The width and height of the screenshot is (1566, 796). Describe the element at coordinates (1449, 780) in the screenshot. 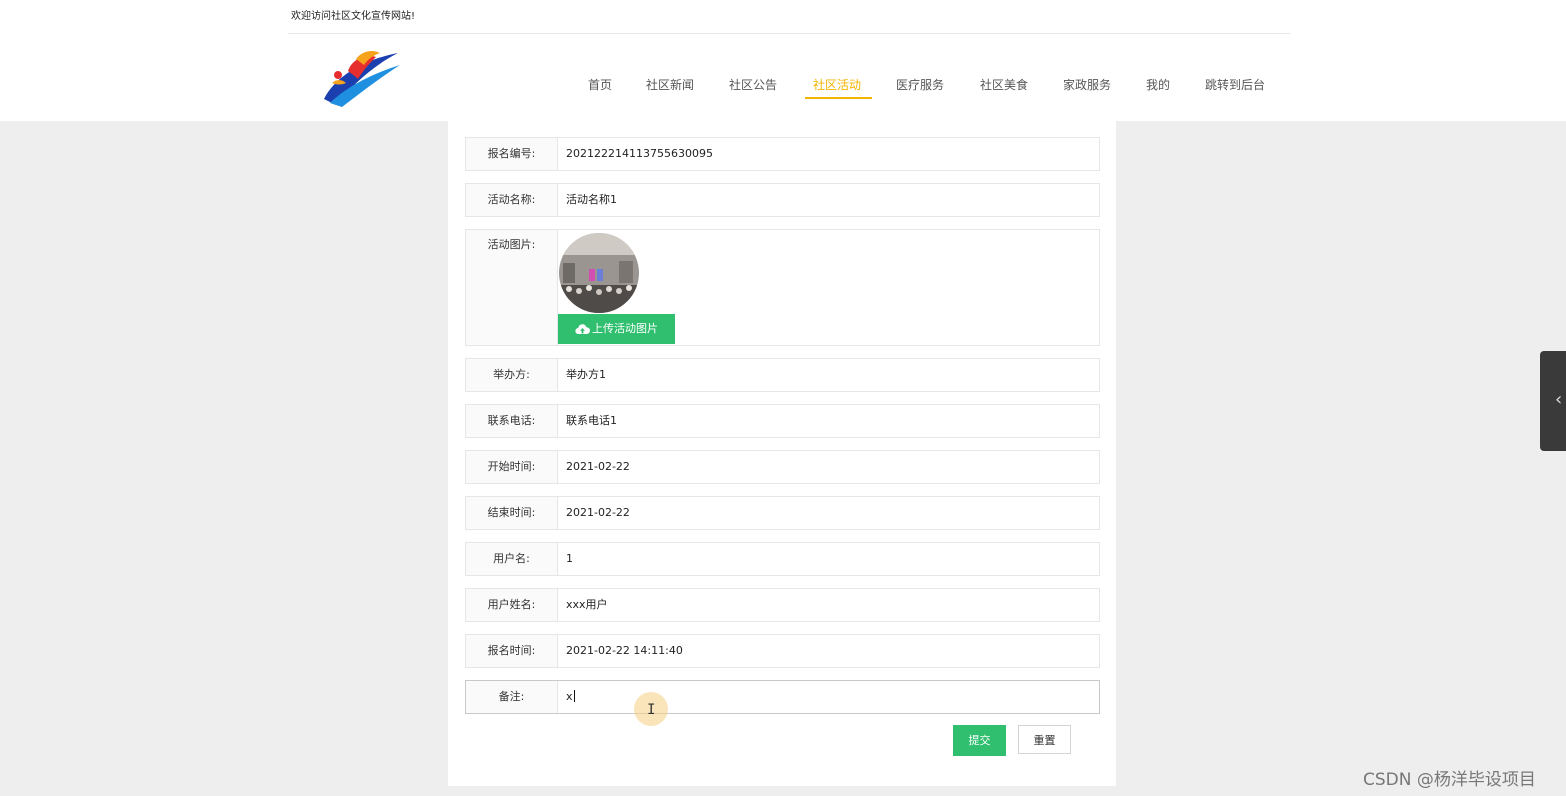

I see `watermark: CSDN @杨洋毕设项目` at that location.